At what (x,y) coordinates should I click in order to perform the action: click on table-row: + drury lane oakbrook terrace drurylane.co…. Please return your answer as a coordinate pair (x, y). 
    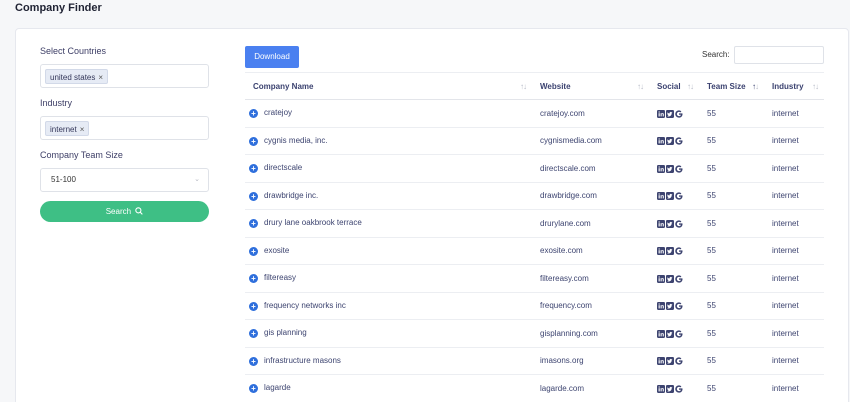
    Looking at the image, I should click on (534, 223).